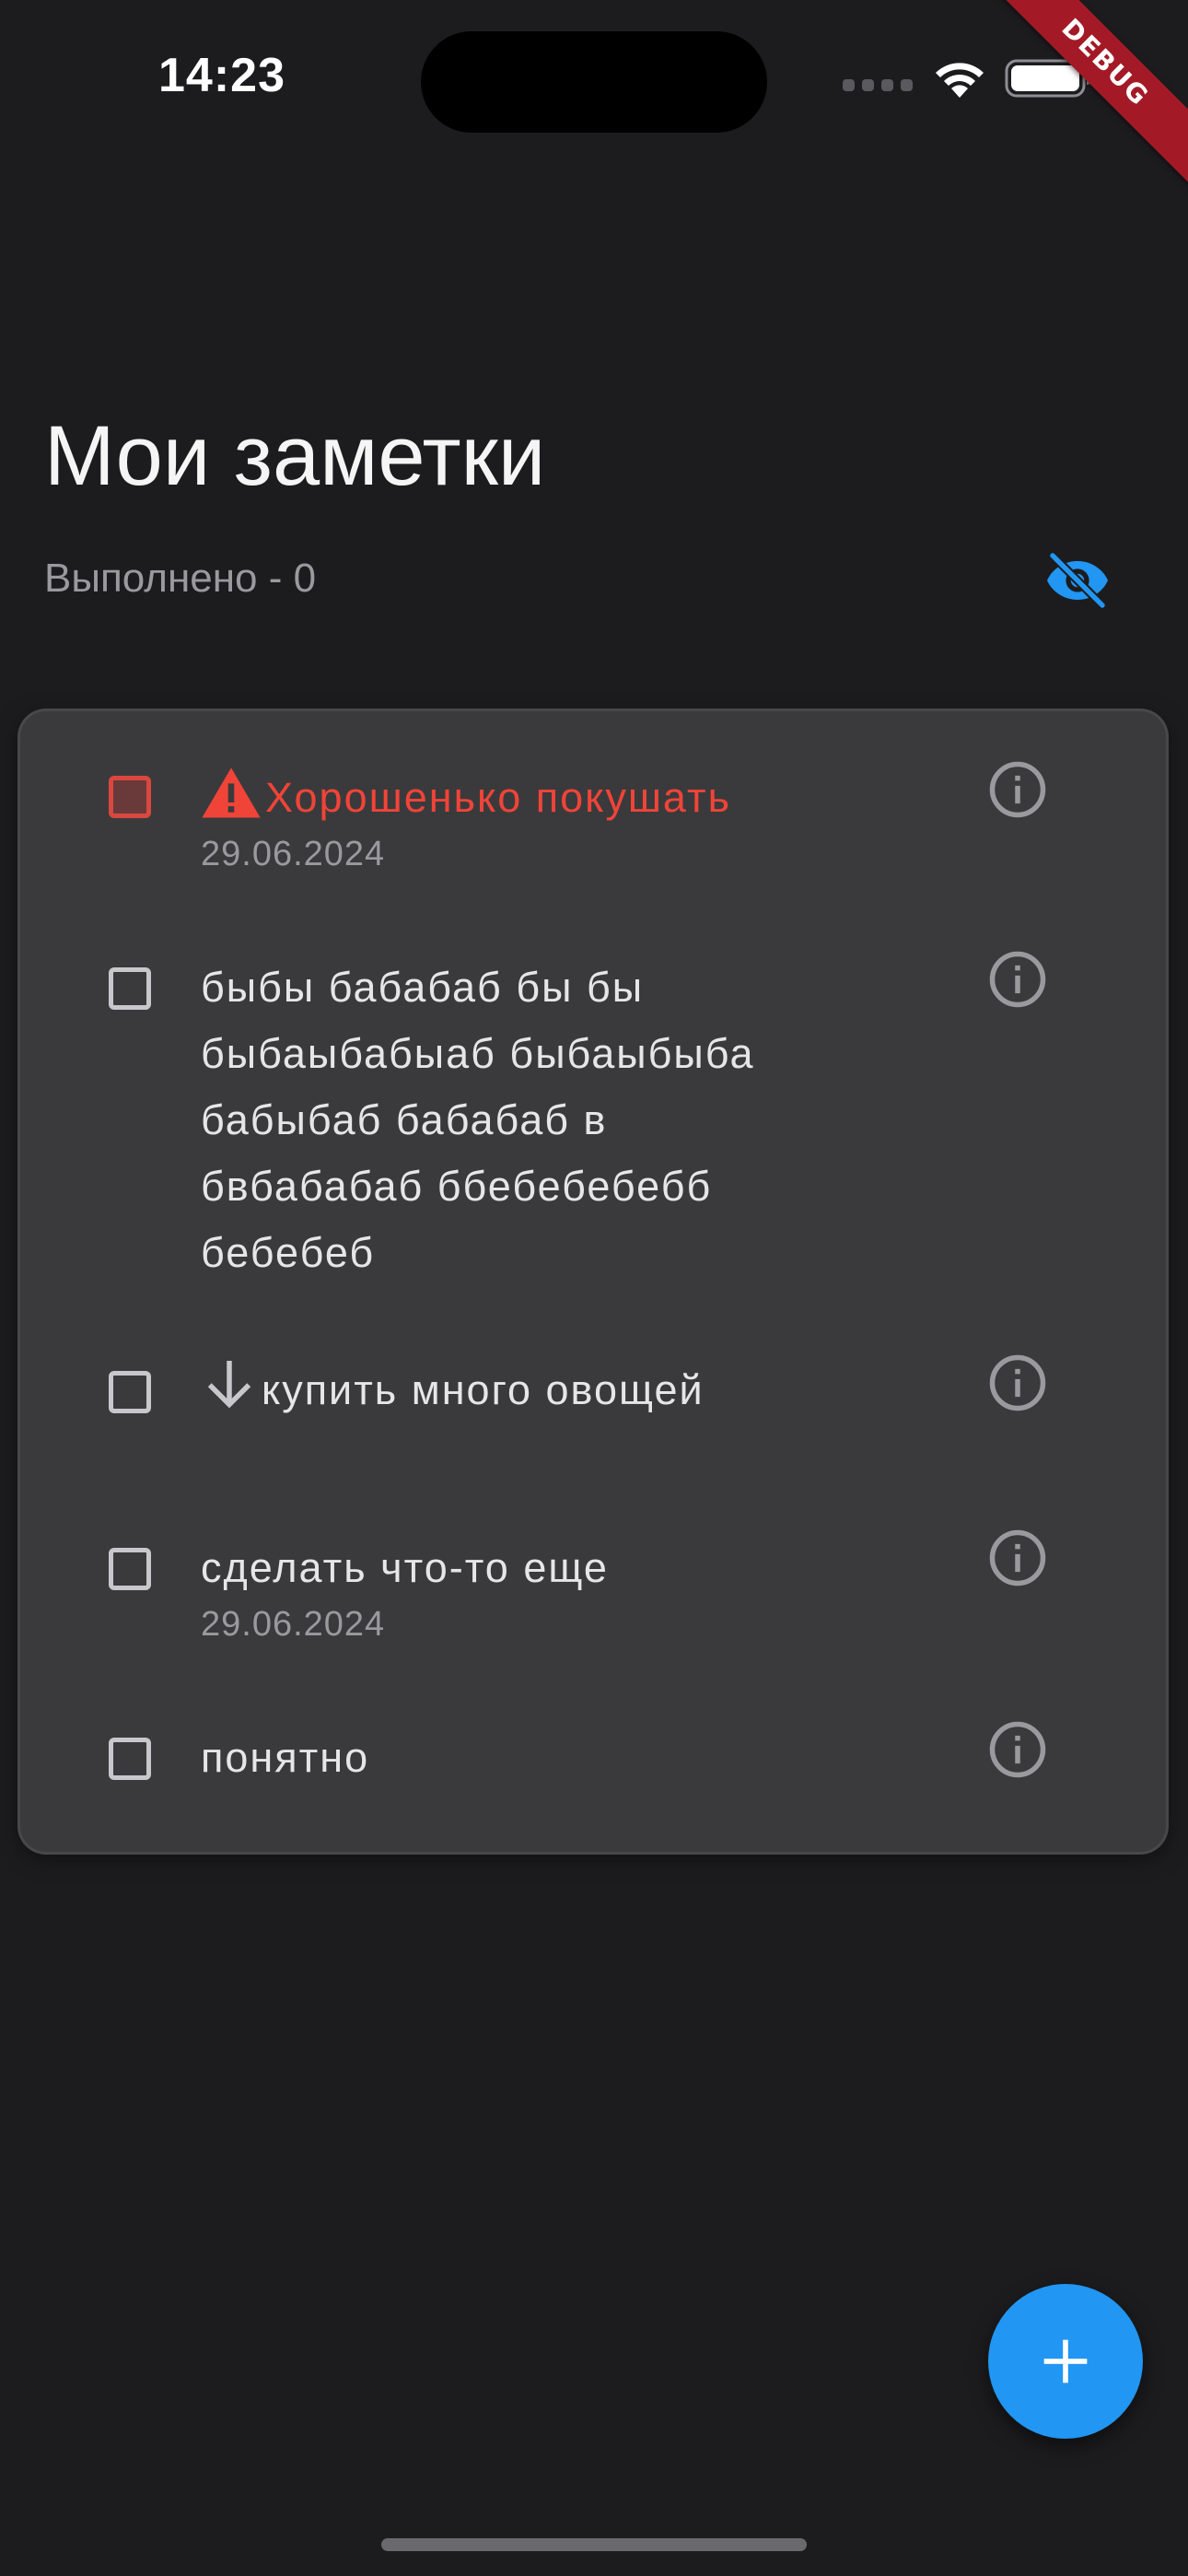 This screenshot has height=2576, width=1188. Describe the element at coordinates (483, 1389) in the screenshot. I see `task-title-text: купить много овощей` at that location.